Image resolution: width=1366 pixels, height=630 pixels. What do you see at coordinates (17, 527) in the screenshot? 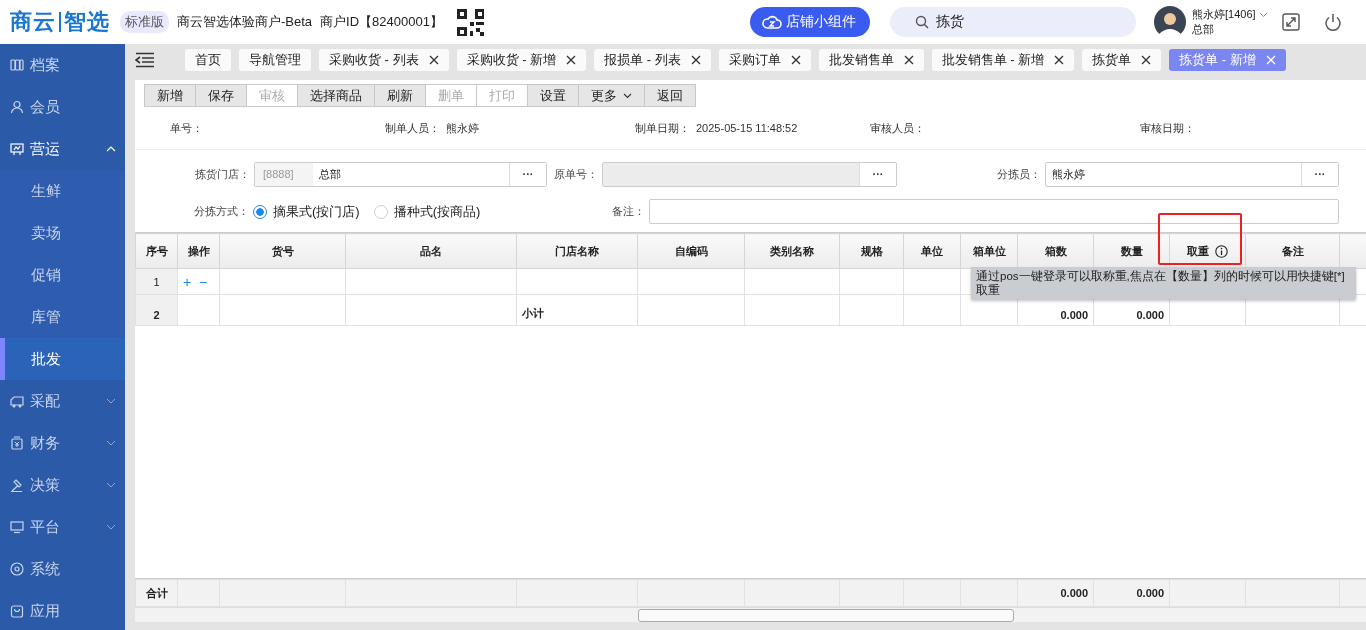
I see `monitor-icon` at bounding box center [17, 527].